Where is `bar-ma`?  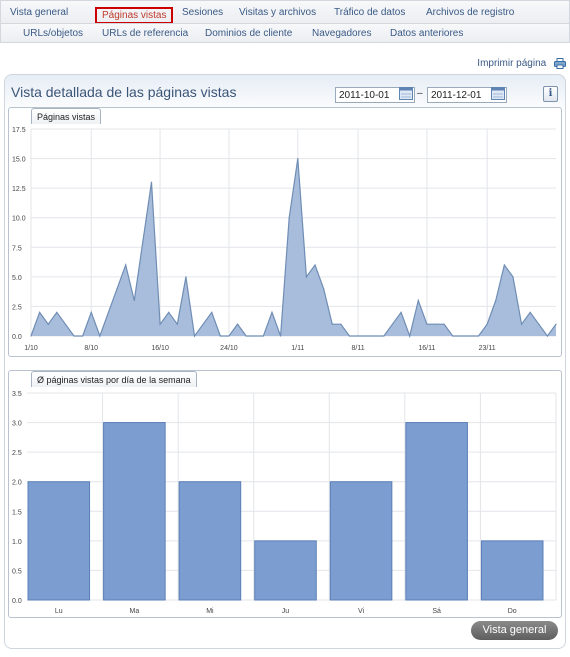
bar-ma is located at coordinates (134, 511).